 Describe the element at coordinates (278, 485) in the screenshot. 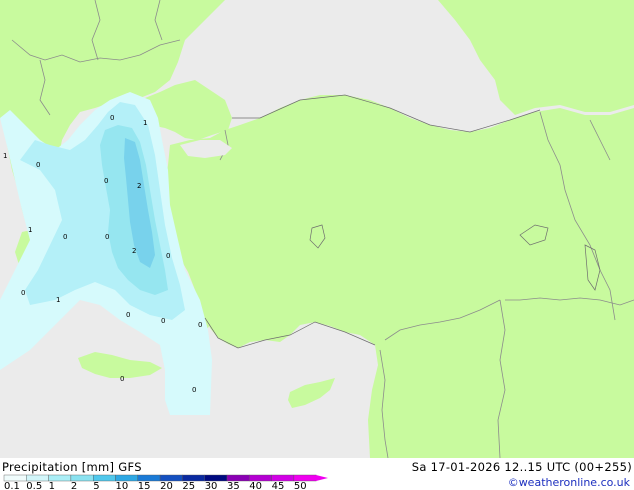

I see `legend-tick-label: 45` at that location.